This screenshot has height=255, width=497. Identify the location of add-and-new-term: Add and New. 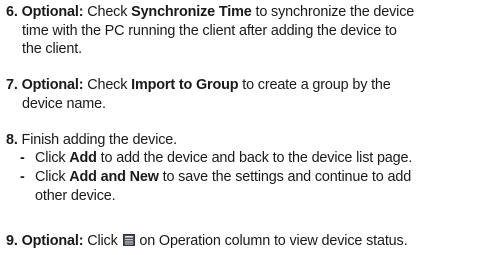
(114, 177).